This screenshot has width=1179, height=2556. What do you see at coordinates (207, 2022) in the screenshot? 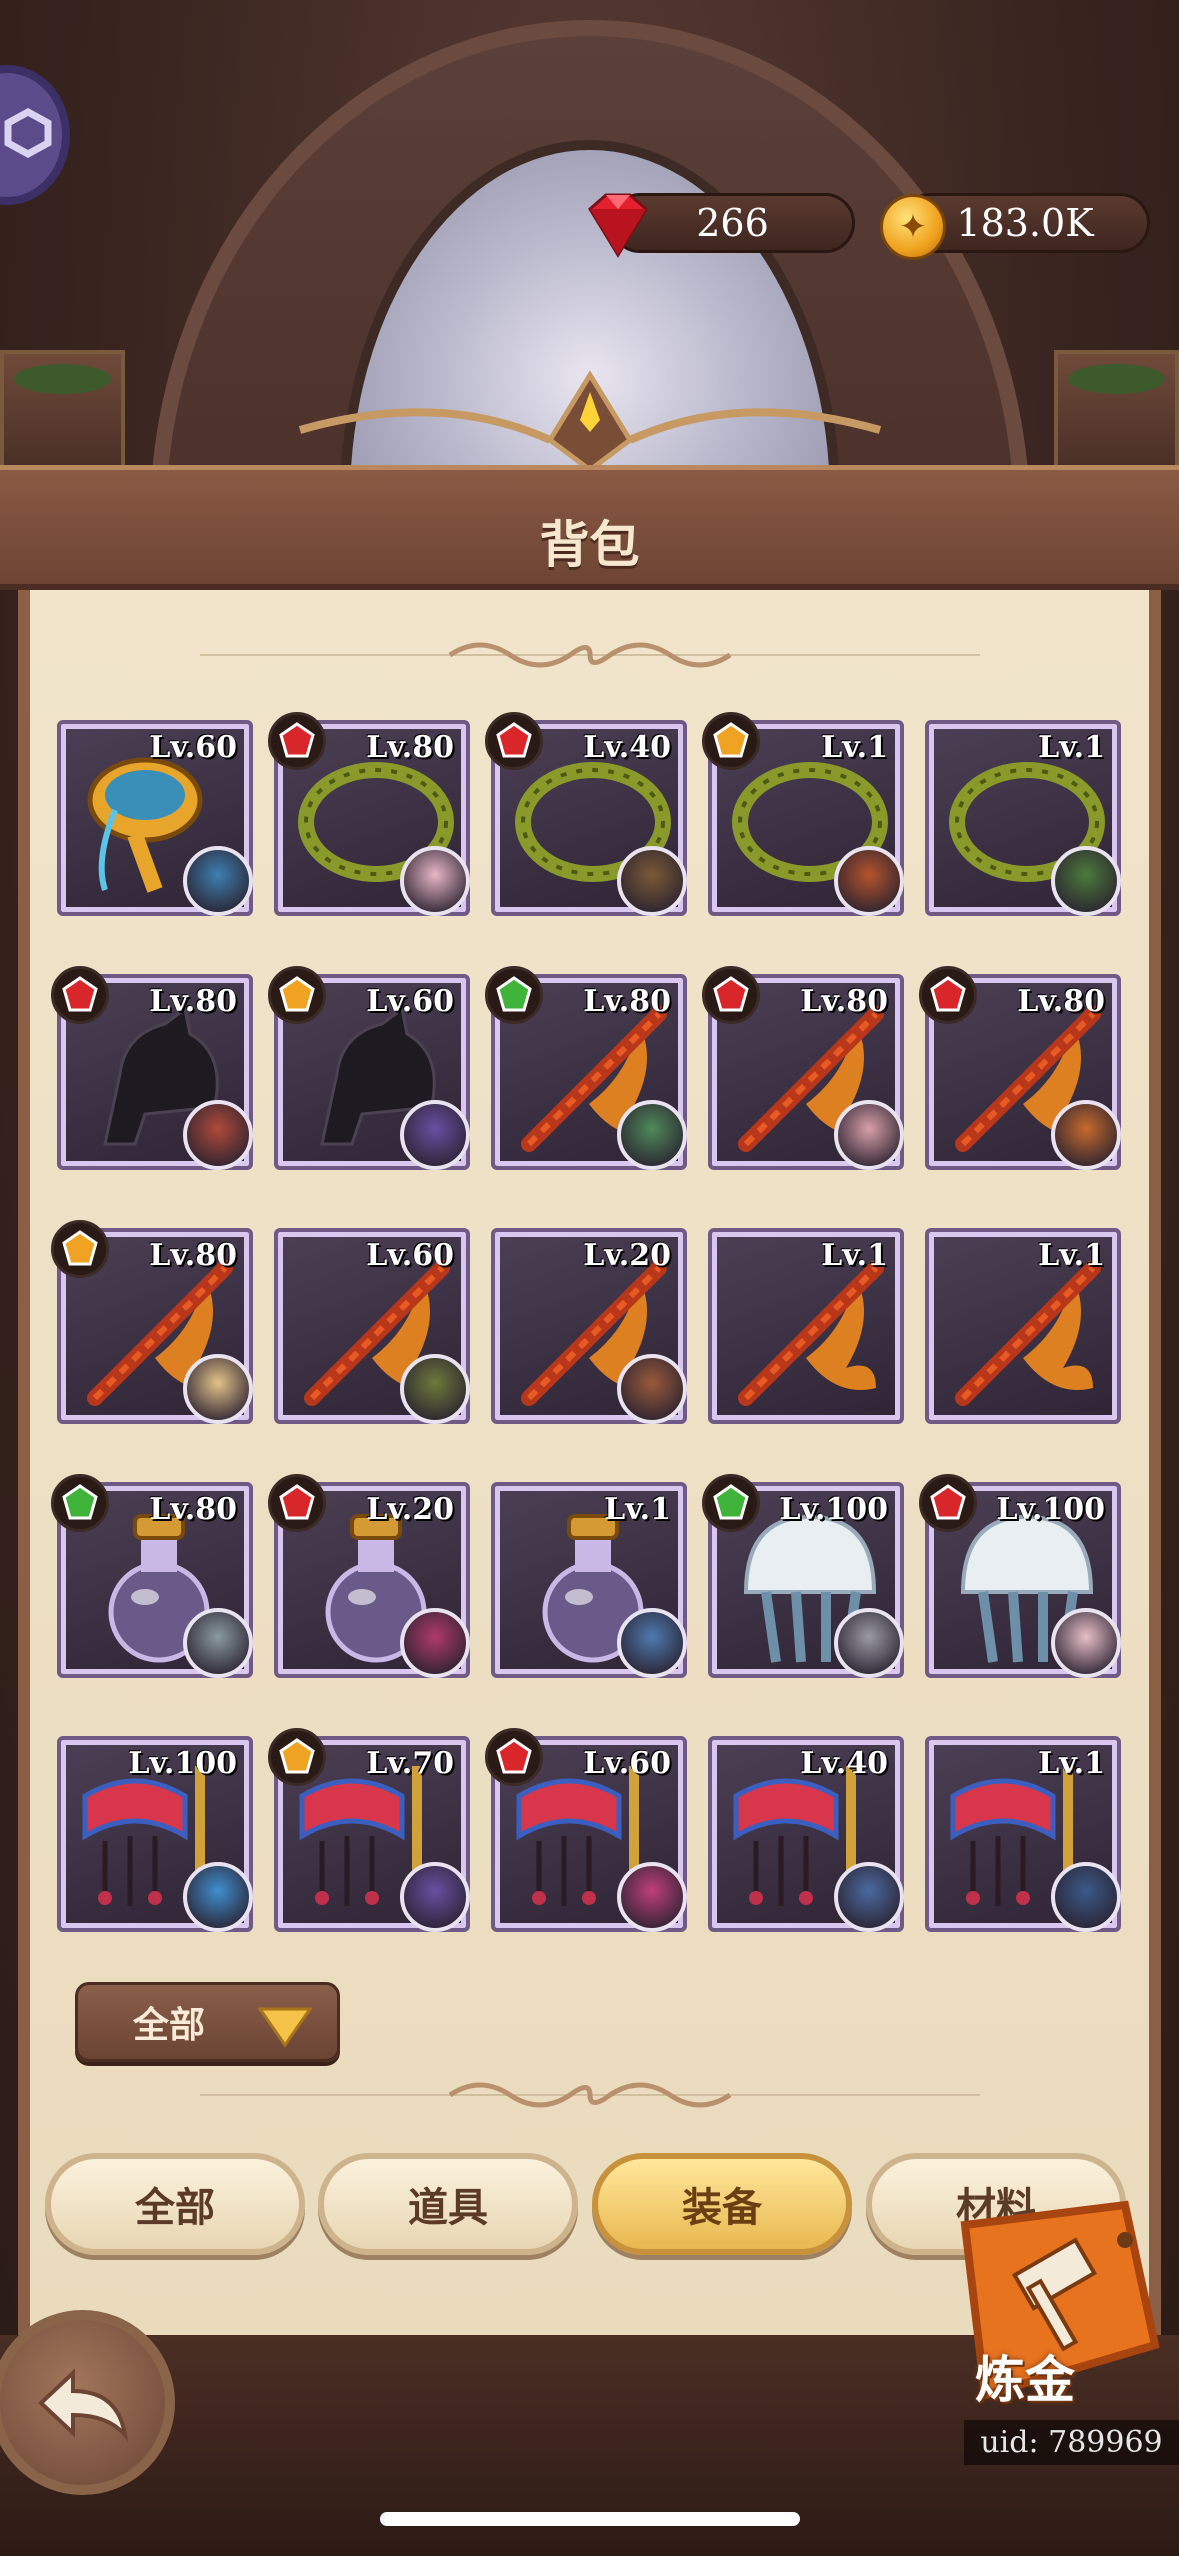
I see `filter-dropdown: 全部` at bounding box center [207, 2022].